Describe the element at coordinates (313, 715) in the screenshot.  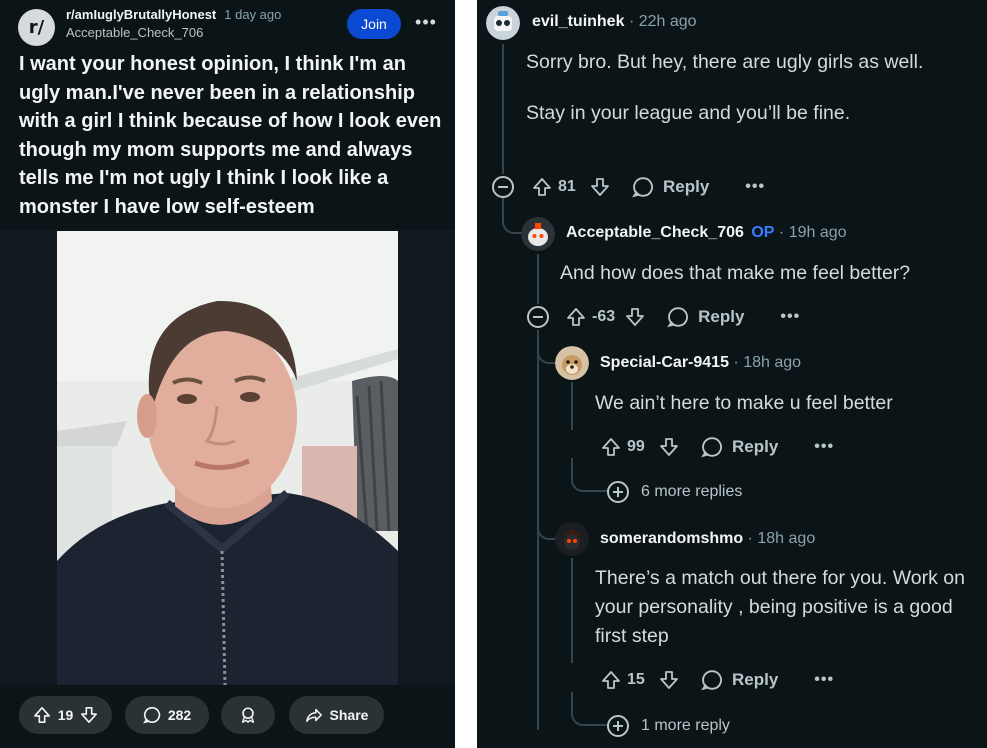
I see `share-icon` at that location.